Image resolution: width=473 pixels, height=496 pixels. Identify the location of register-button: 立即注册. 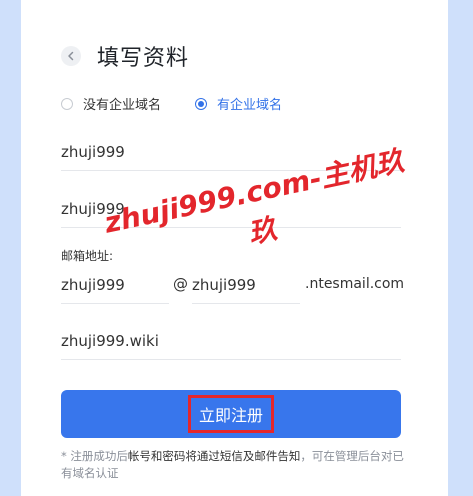
(231, 414).